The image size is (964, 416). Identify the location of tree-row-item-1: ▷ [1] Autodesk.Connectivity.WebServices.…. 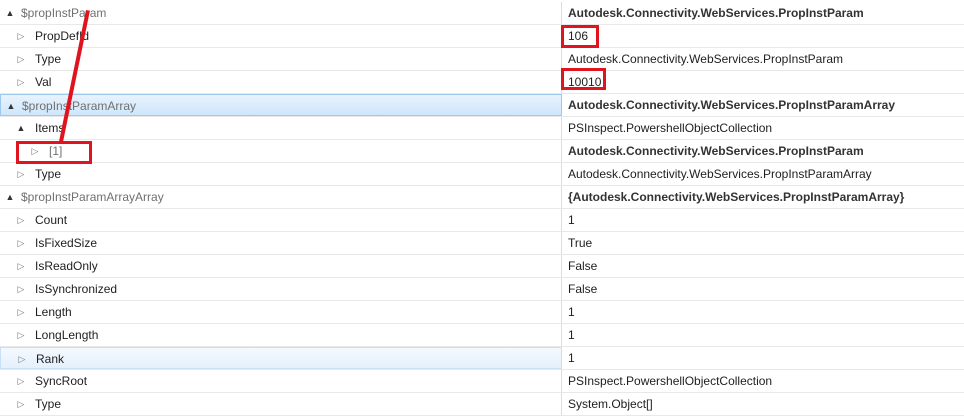
(482, 151).